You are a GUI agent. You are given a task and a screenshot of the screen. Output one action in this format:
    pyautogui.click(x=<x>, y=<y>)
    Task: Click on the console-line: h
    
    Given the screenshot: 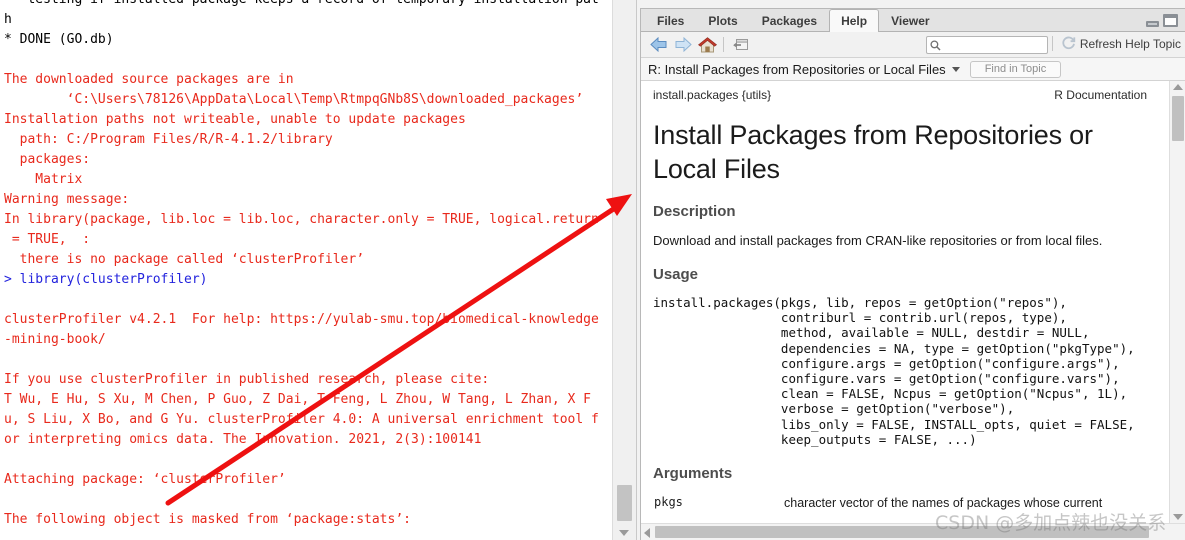 What is the action you would take?
    pyautogui.click(x=8, y=19)
    